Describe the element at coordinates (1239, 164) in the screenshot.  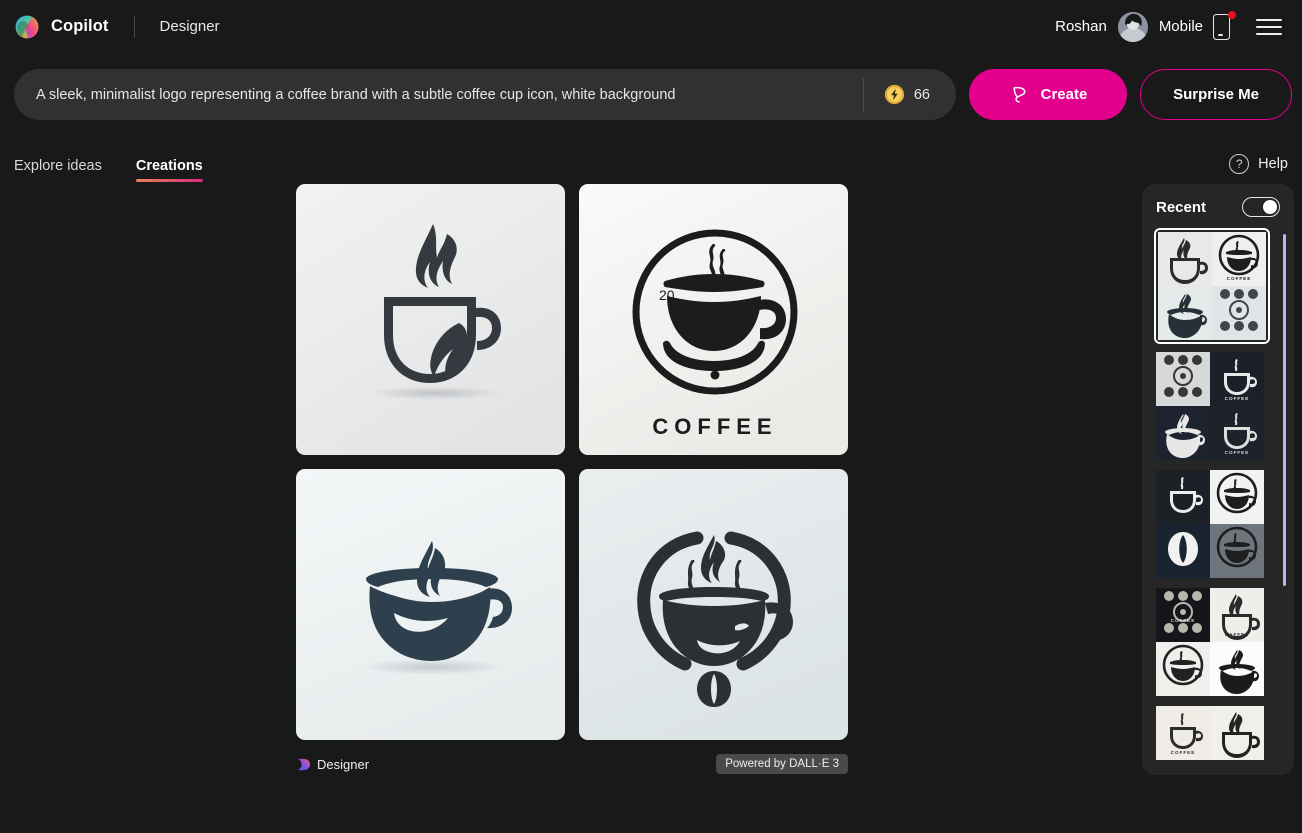
I see `question-mark-icon: ?` at that location.